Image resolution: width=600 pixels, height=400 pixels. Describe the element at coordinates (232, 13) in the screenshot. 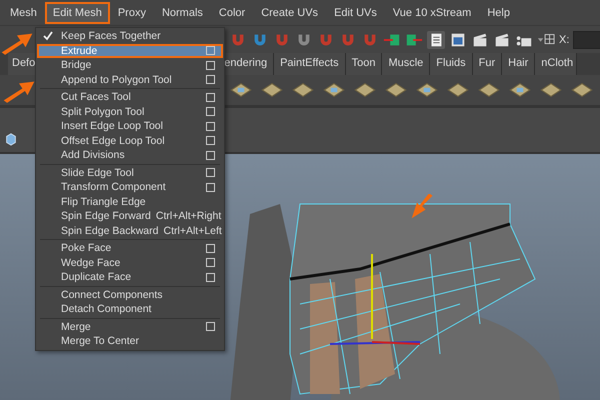

I see `menu-bar-item: Color` at that location.